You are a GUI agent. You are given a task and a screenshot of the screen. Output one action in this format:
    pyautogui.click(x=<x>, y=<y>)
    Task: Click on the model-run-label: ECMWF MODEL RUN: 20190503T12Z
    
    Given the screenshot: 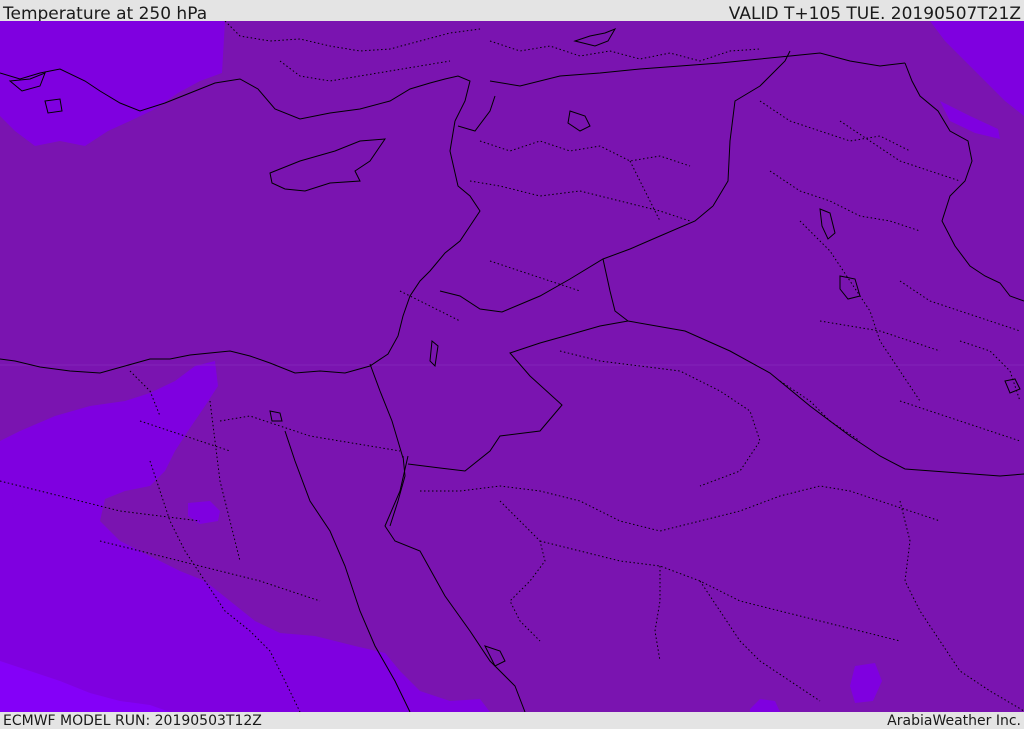 What is the action you would take?
    pyautogui.click(x=132, y=721)
    